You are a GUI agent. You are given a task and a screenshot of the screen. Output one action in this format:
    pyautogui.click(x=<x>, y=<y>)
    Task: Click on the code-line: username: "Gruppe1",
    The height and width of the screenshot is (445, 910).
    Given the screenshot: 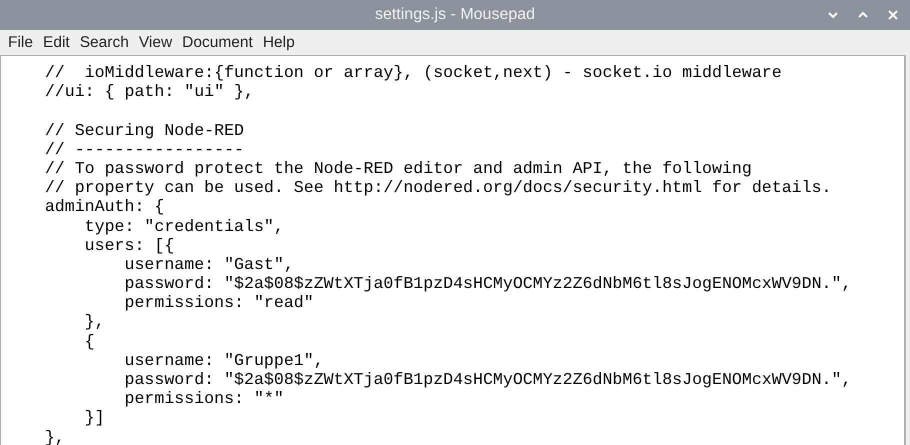 What is the action you would take?
    pyautogui.click(x=224, y=360)
    